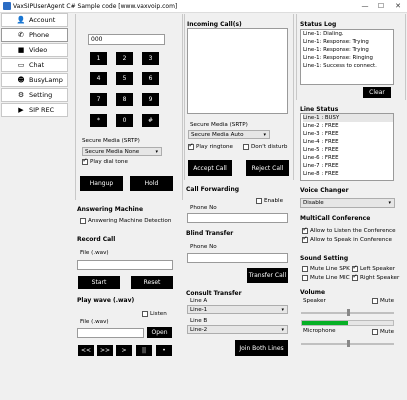 The image size is (407, 400). What do you see at coordinates (94, 322) in the screenshot?
I see `play-file-label: File (.wav)` at bounding box center [94, 322].